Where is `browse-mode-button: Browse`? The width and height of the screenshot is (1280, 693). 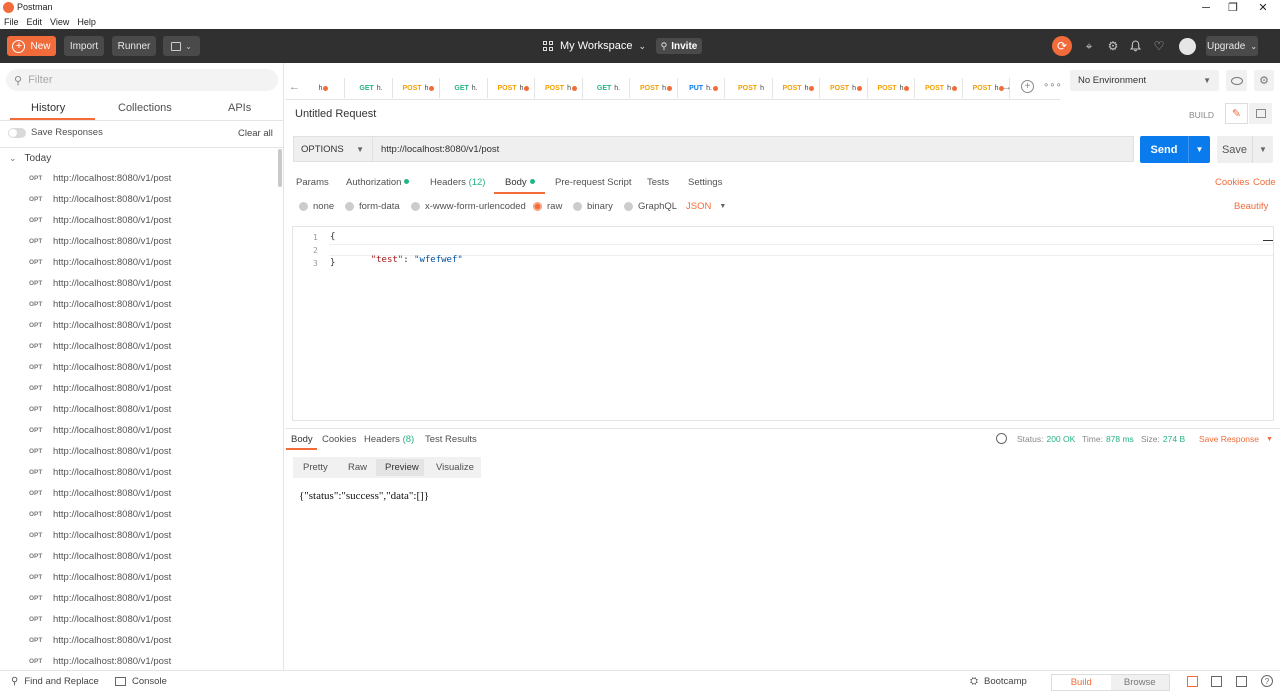
browse-mode-button: Browse is located at coordinates (1139, 682).